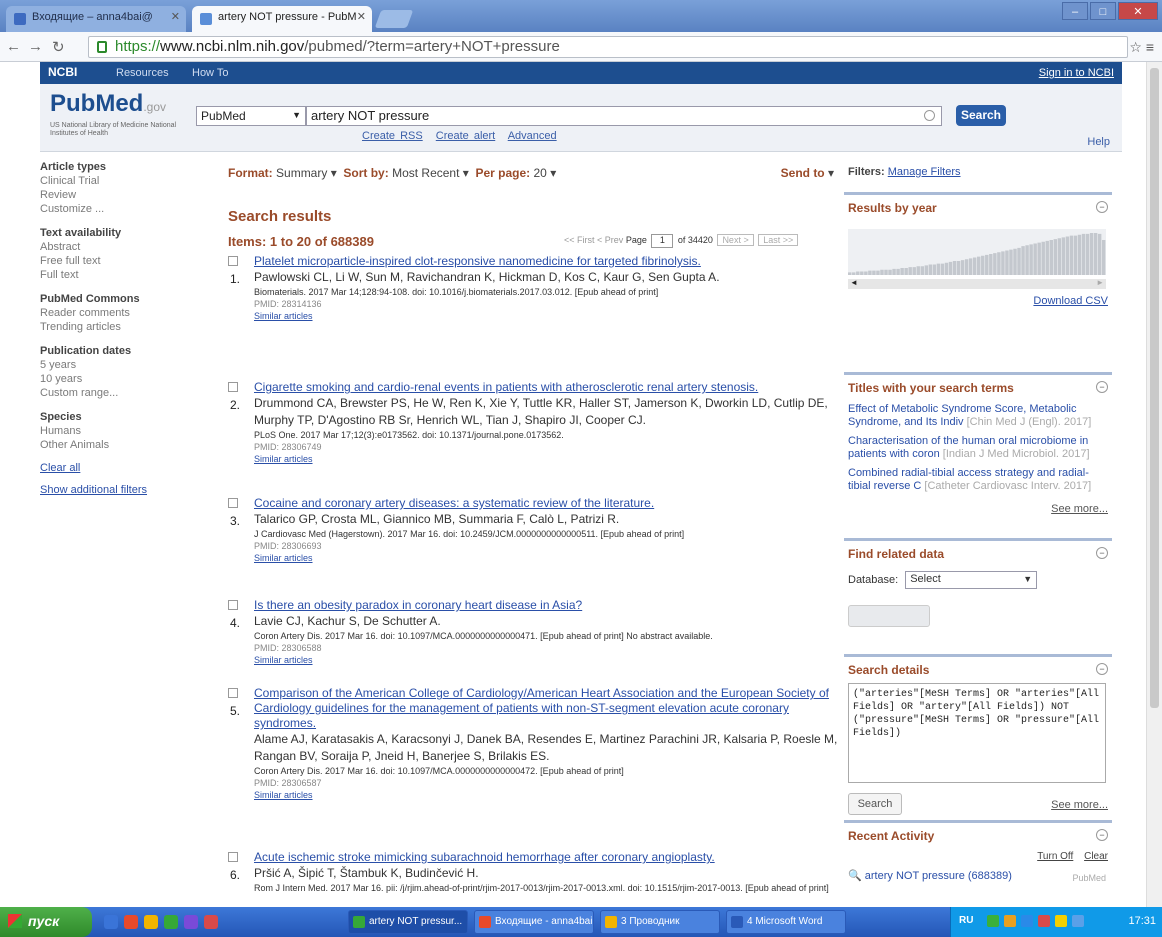 The height and width of the screenshot is (937, 1162). Describe the element at coordinates (966, 920) in the screenshot. I see `language-indicator: RU` at that location.